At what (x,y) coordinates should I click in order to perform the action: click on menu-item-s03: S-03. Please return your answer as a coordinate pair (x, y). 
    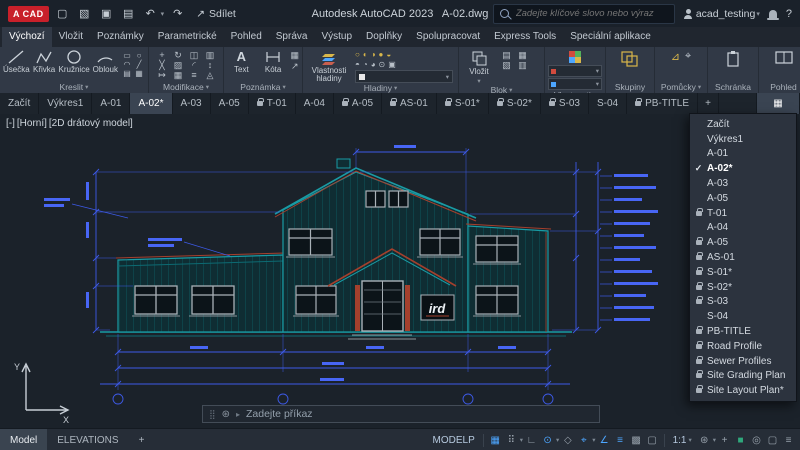
    Looking at the image, I should click on (743, 302).